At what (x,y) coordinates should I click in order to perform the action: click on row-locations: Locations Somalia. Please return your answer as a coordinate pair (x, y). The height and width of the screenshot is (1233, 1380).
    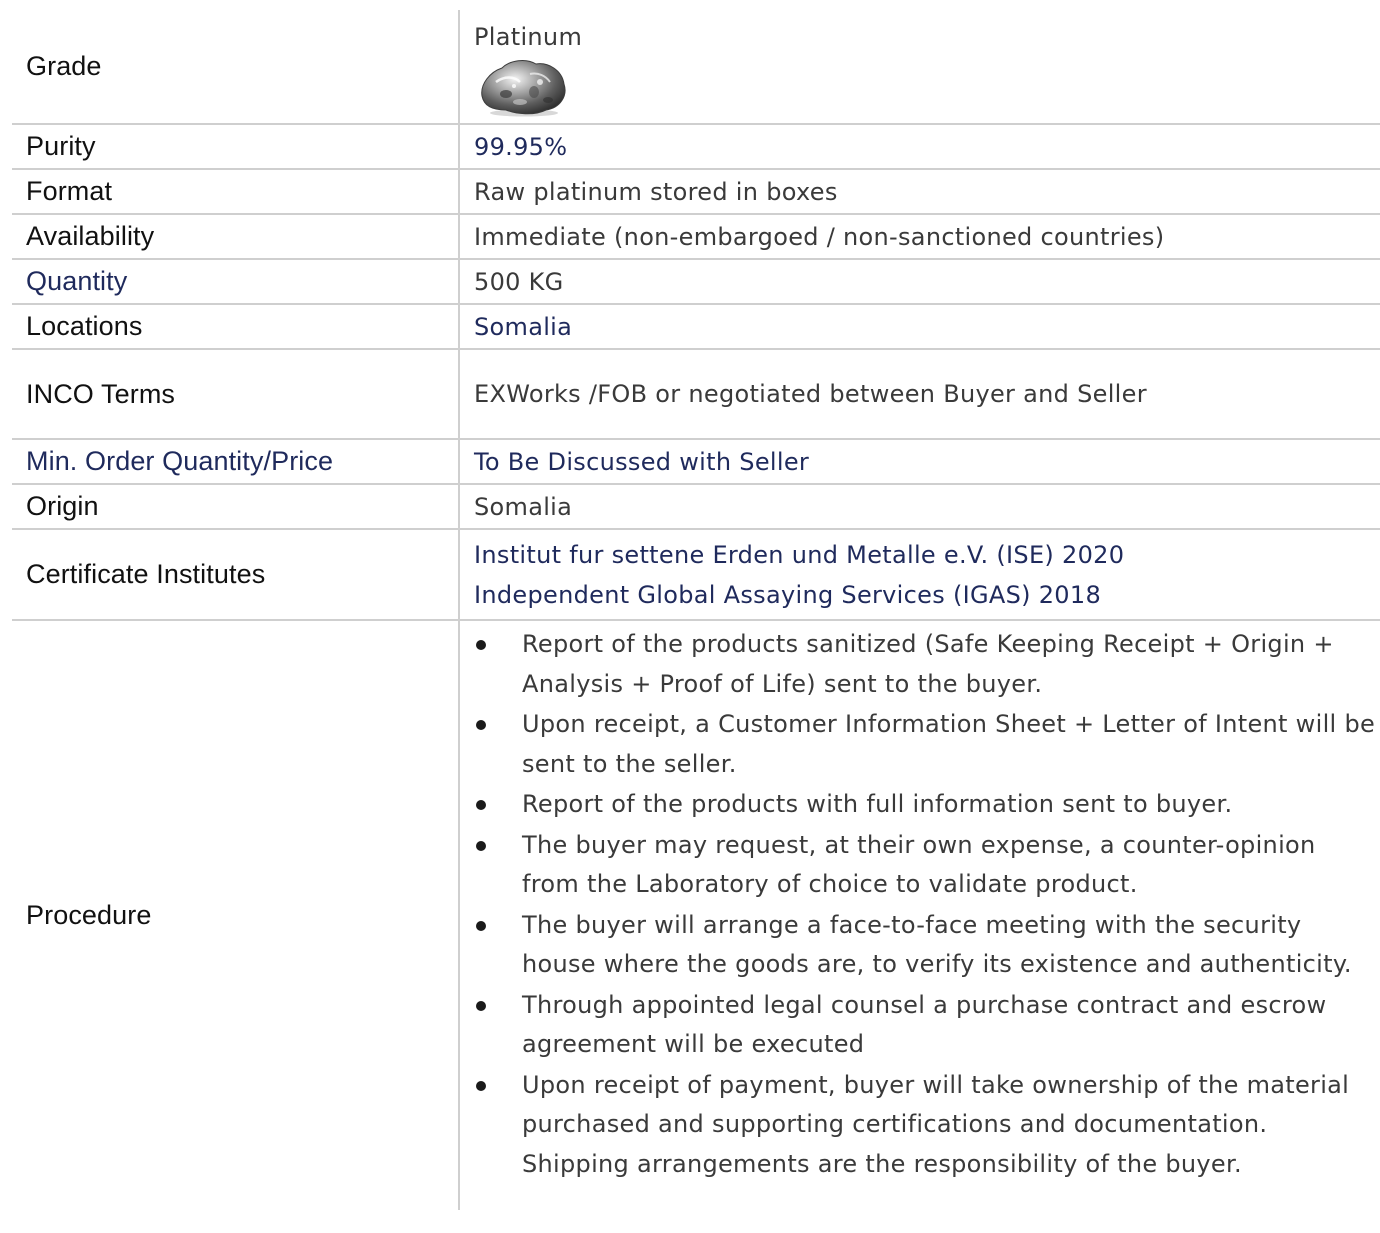
    Looking at the image, I should click on (696, 326).